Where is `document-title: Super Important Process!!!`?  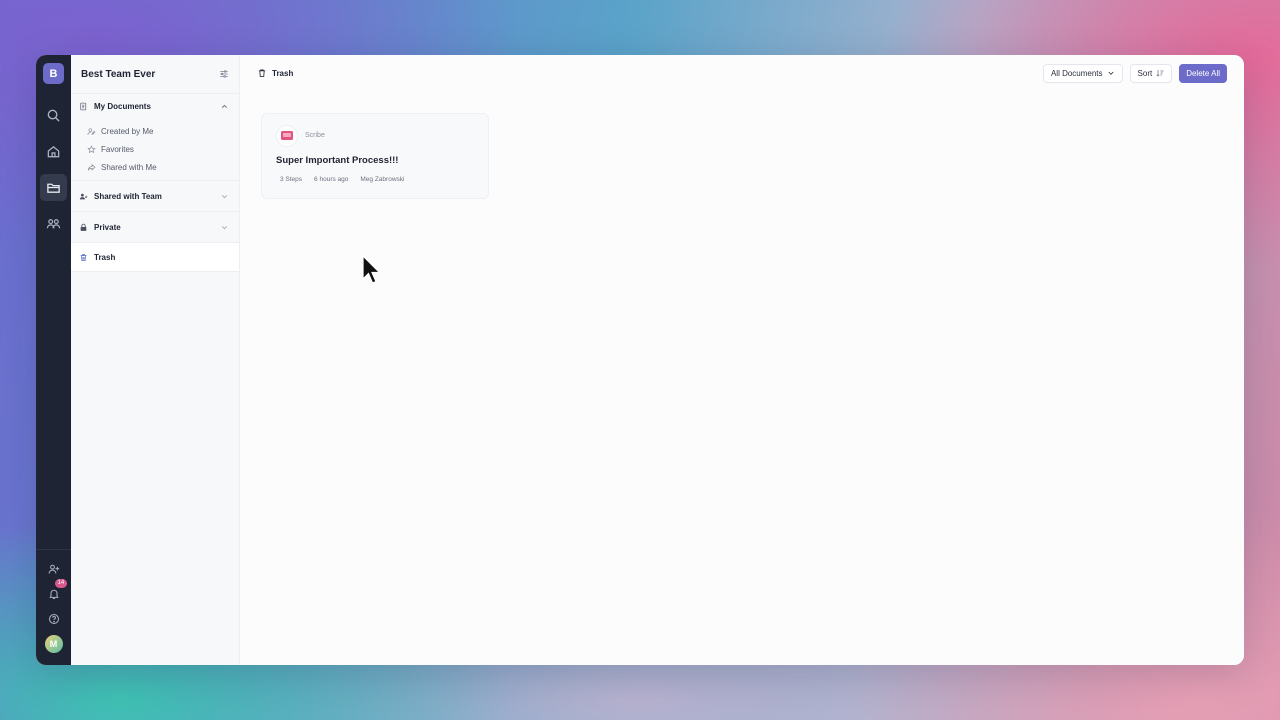
document-title: Super Important Process!!! is located at coordinates (337, 160).